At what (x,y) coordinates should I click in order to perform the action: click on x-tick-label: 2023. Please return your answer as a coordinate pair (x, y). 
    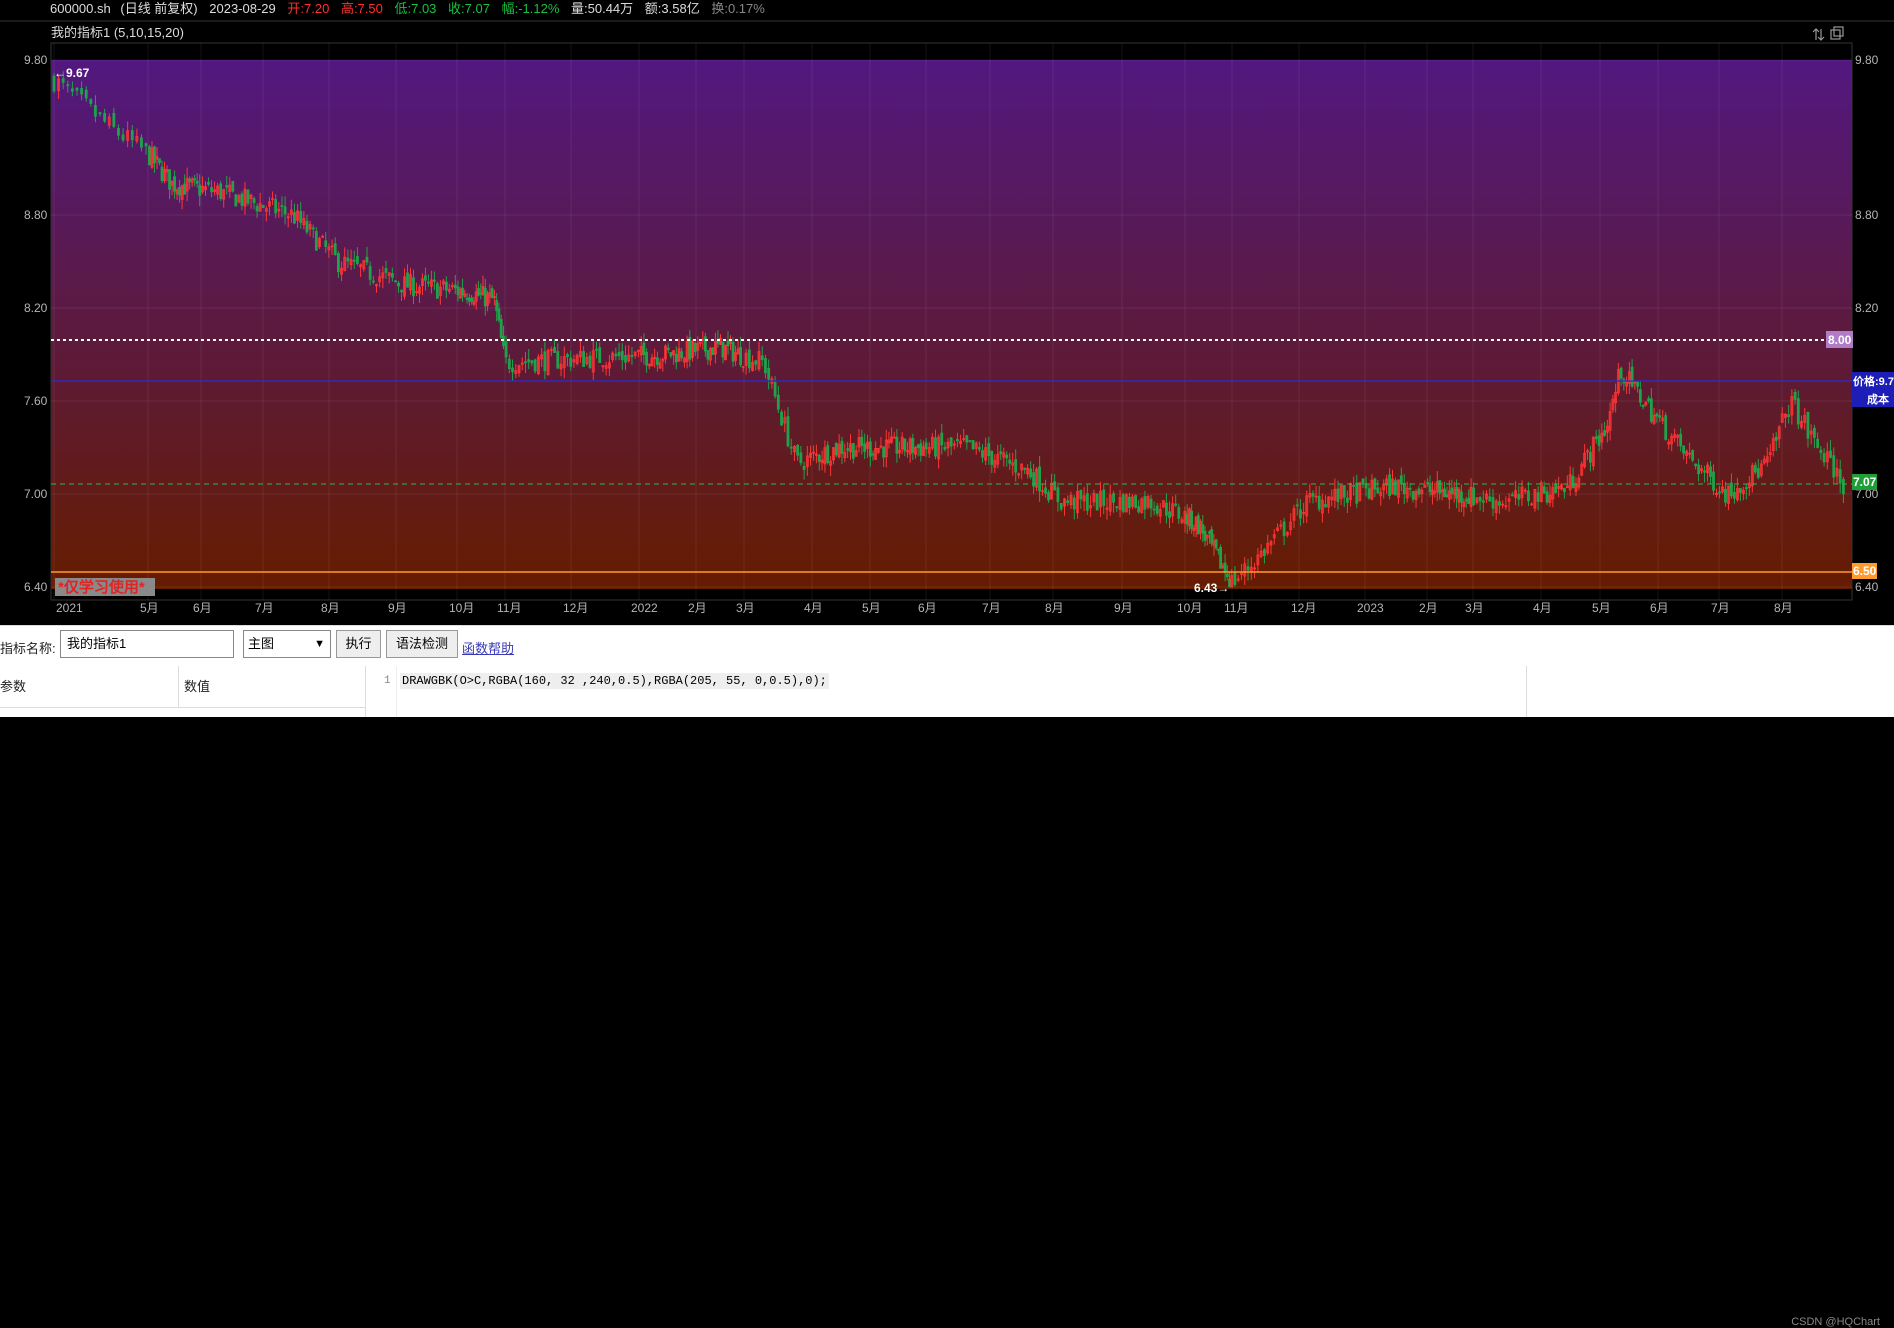
    Looking at the image, I should click on (1370, 608).